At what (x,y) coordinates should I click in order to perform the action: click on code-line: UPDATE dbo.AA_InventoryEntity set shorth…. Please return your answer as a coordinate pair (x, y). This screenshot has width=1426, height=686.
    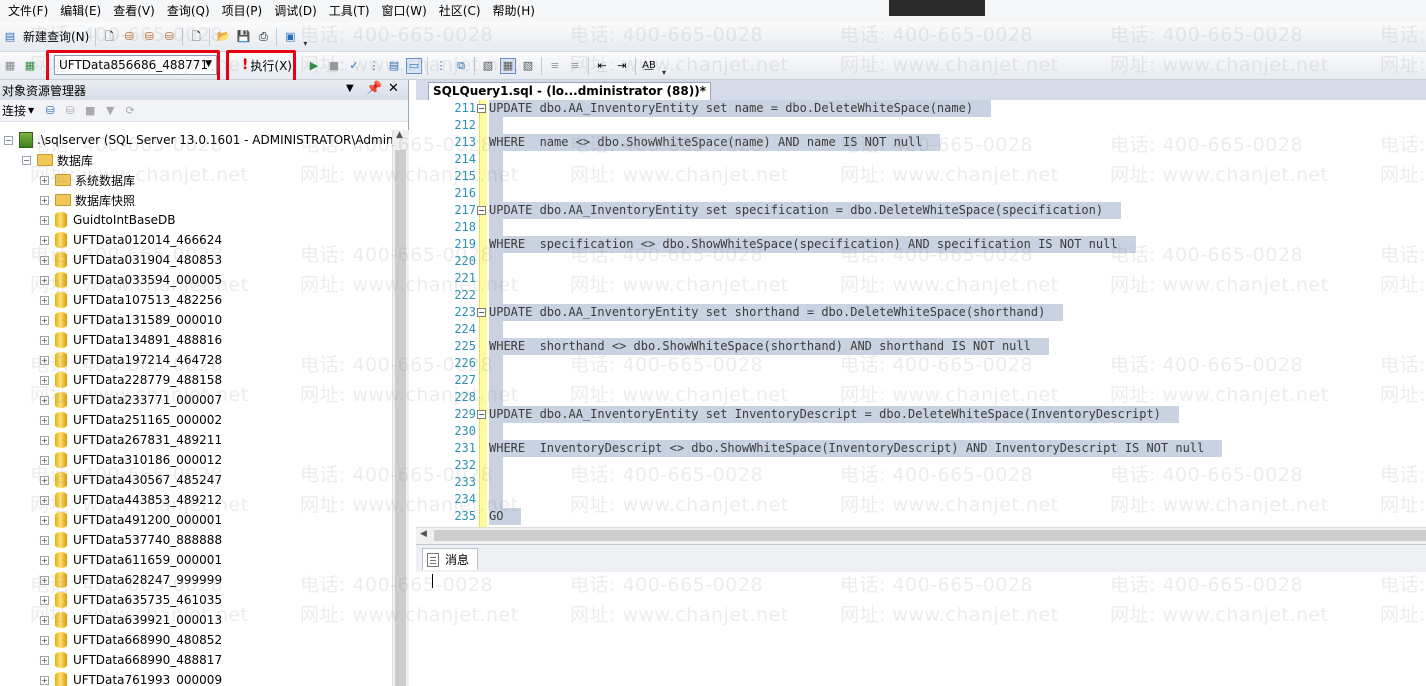
    Looking at the image, I should click on (776, 312).